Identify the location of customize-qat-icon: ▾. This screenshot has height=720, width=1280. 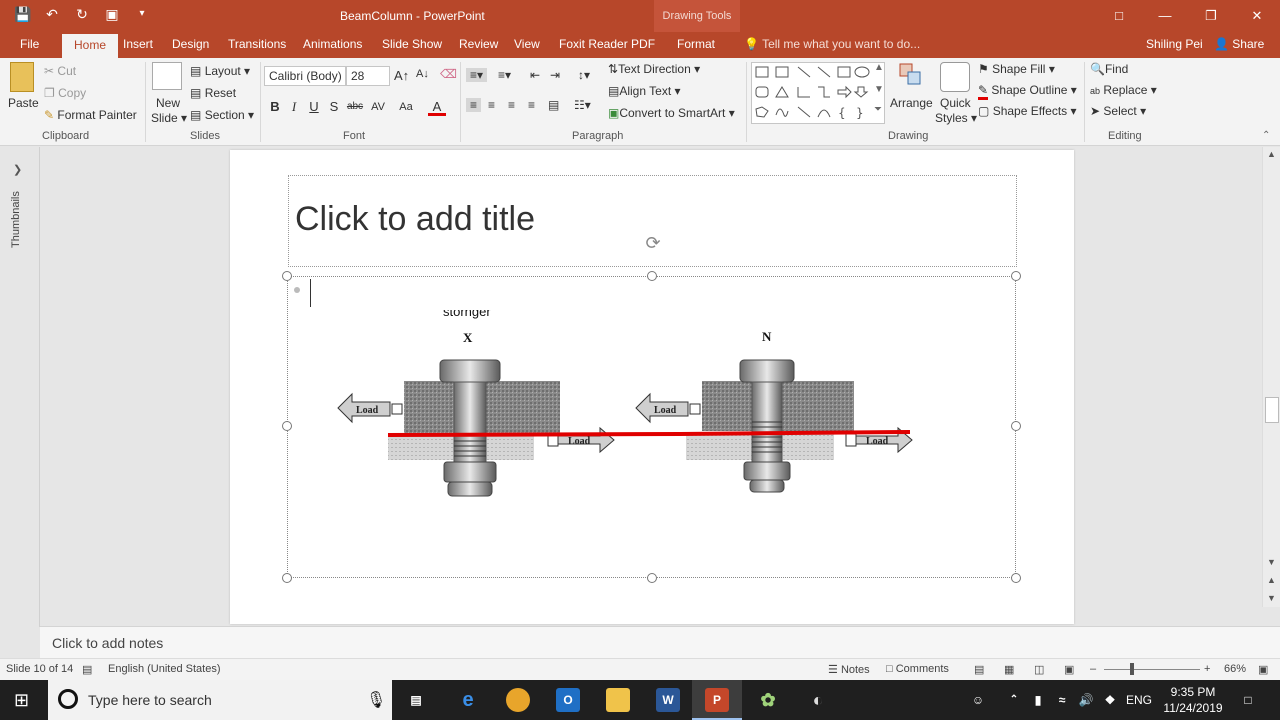
(142, 14).